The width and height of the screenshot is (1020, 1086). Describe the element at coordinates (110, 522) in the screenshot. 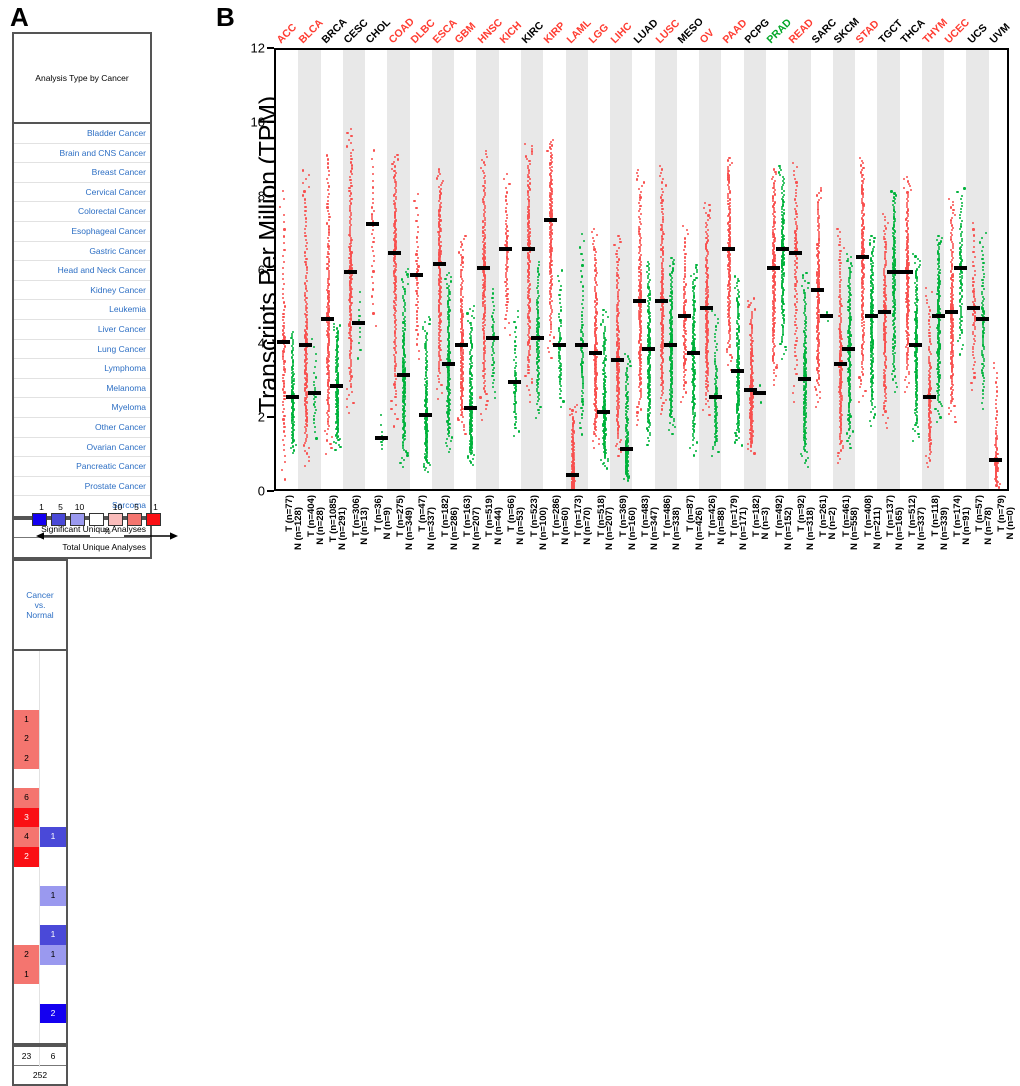

I see `color-scale-legend: 15101051 %` at that location.